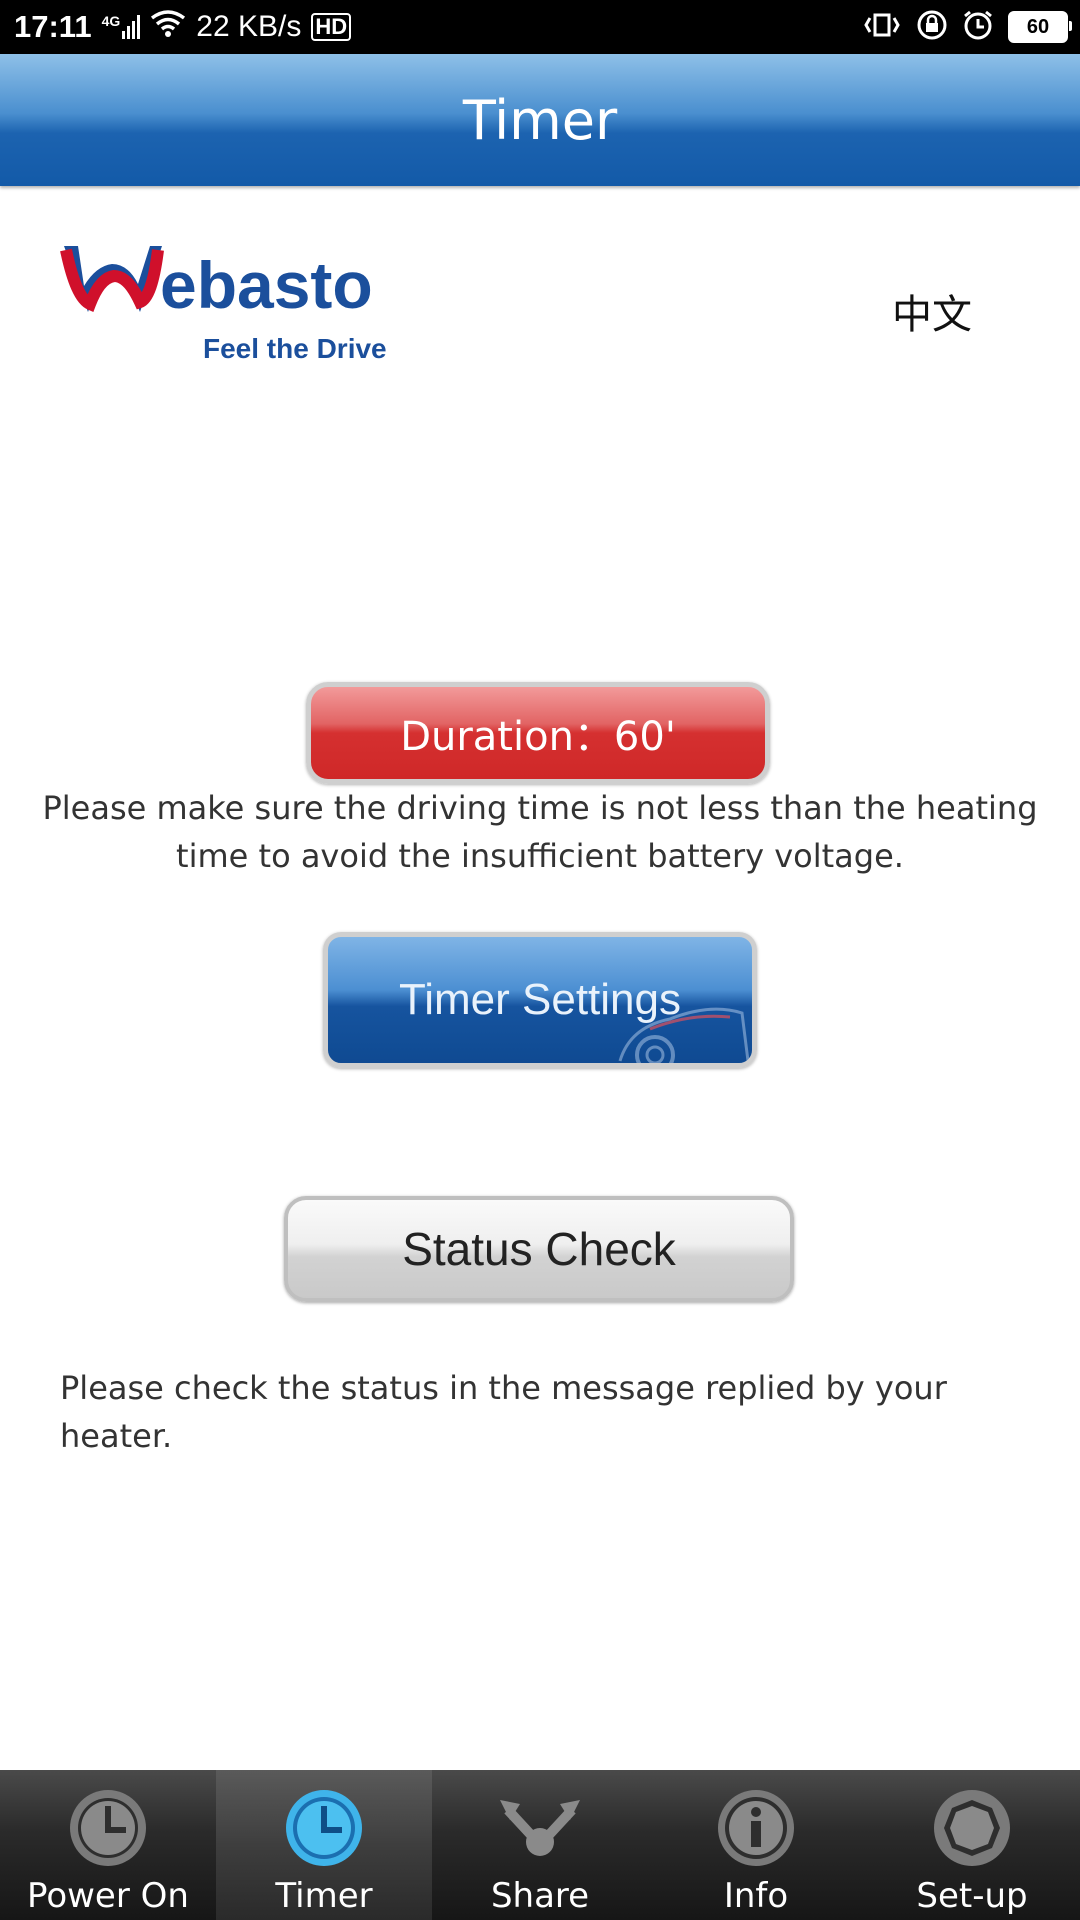 The width and height of the screenshot is (1080, 1920). I want to click on bottom-tab-bar: Power On Timer Share Info Set-up, so click(540, 1845).